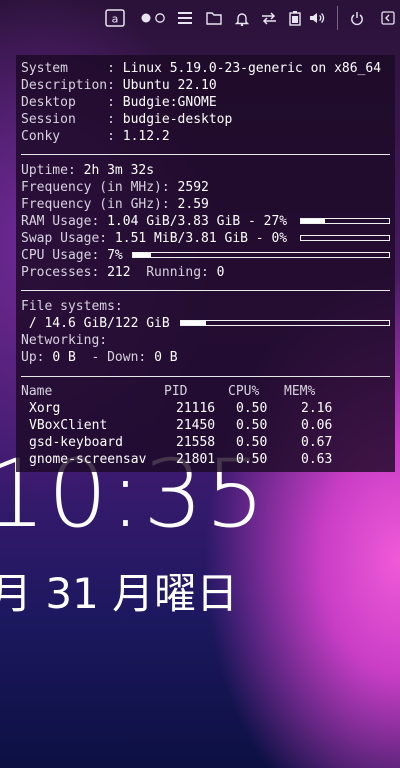 The width and height of the screenshot is (400, 768). What do you see at coordinates (295, 18) in the screenshot?
I see `battery-icon` at bounding box center [295, 18].